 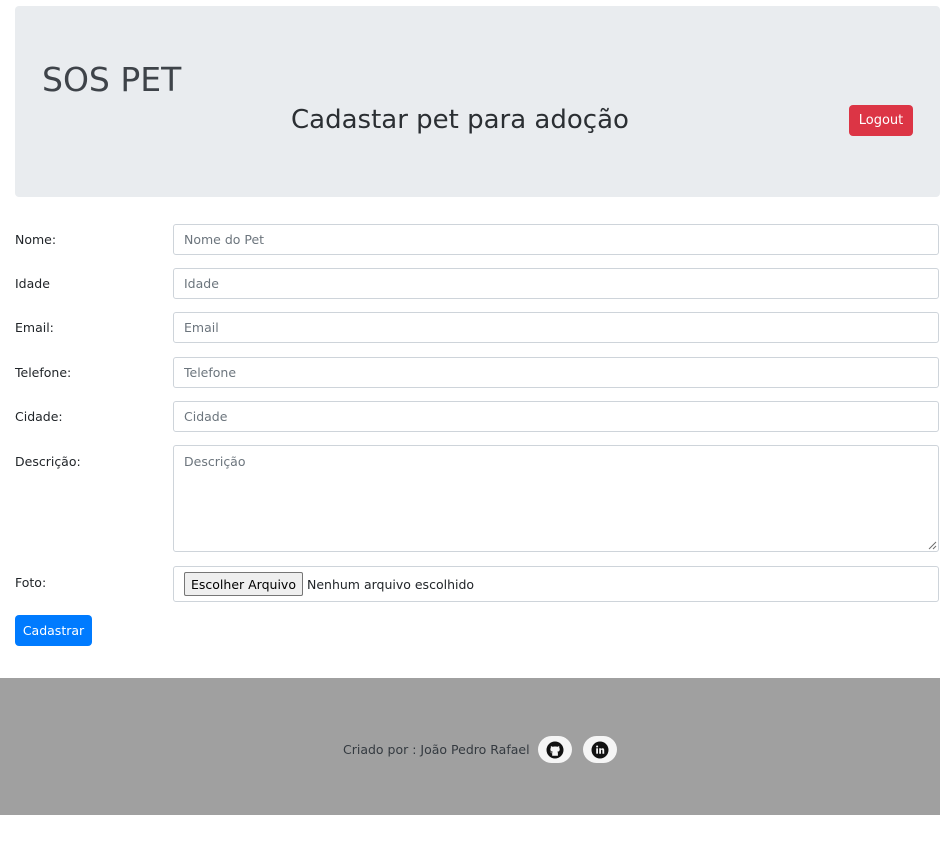 I want to click on brand-title: SOS PET, so click(x=112, y=79).